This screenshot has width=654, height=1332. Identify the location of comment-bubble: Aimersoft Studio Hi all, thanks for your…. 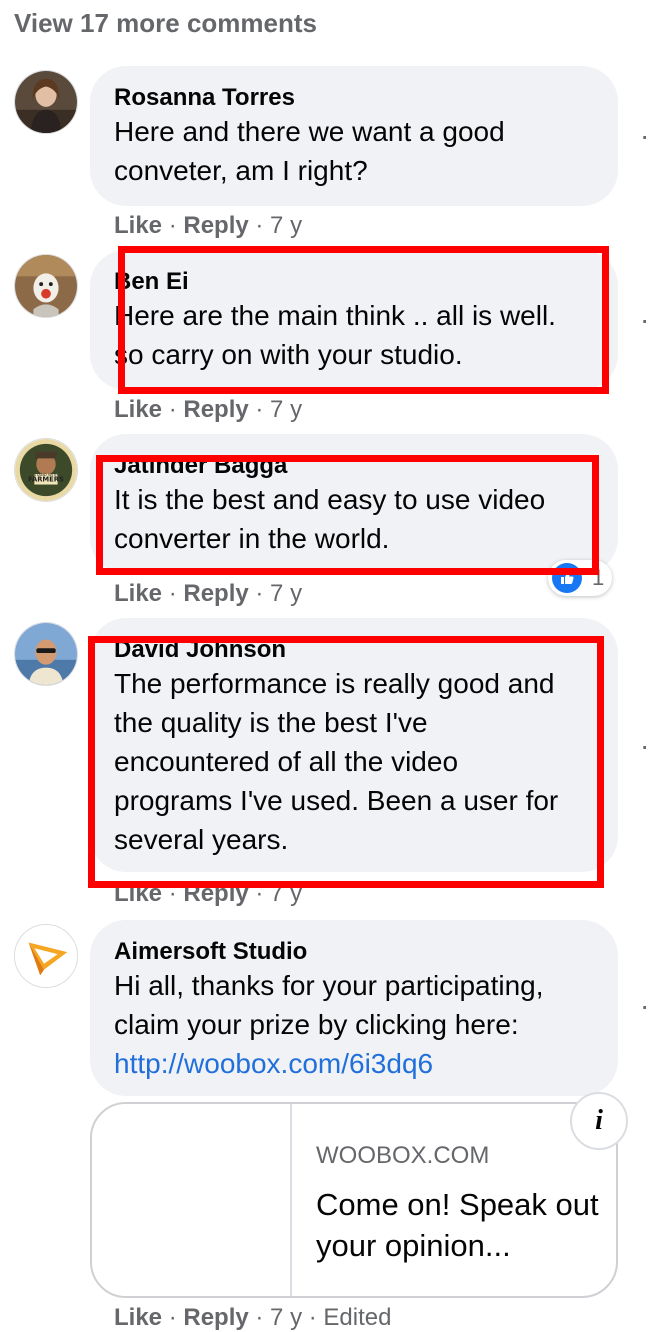
(354, 1008).